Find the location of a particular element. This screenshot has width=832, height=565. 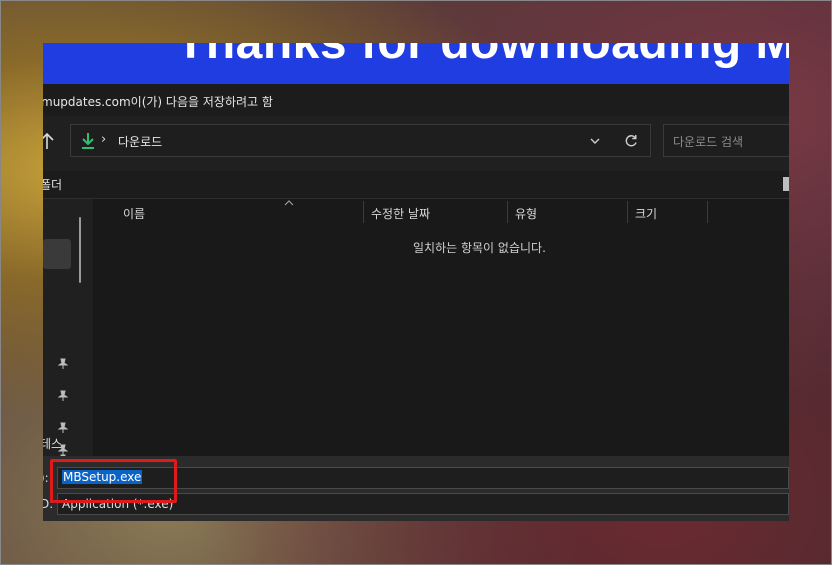

sidebar-scrollbar is located at coordinates (80, 250).